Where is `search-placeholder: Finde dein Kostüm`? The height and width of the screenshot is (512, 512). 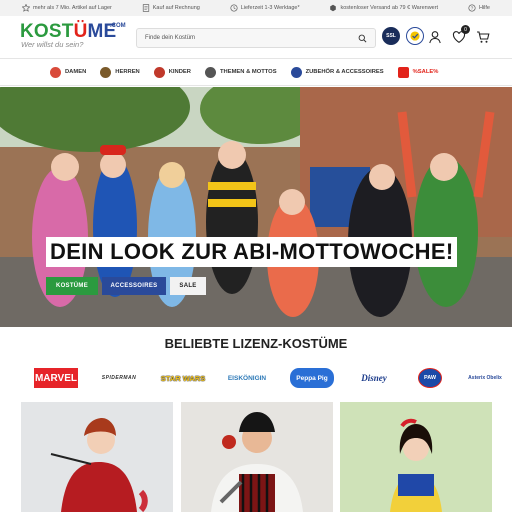 search-placeholder: Finde dein Kostüm is located at coordinates (170, 38).